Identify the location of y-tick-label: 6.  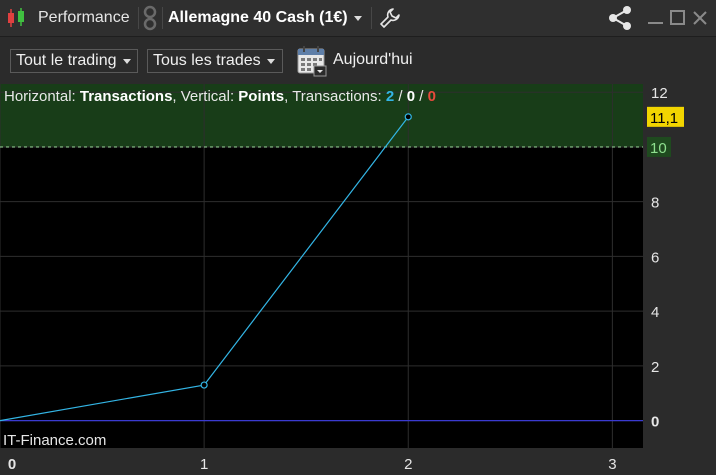
(655, 257).